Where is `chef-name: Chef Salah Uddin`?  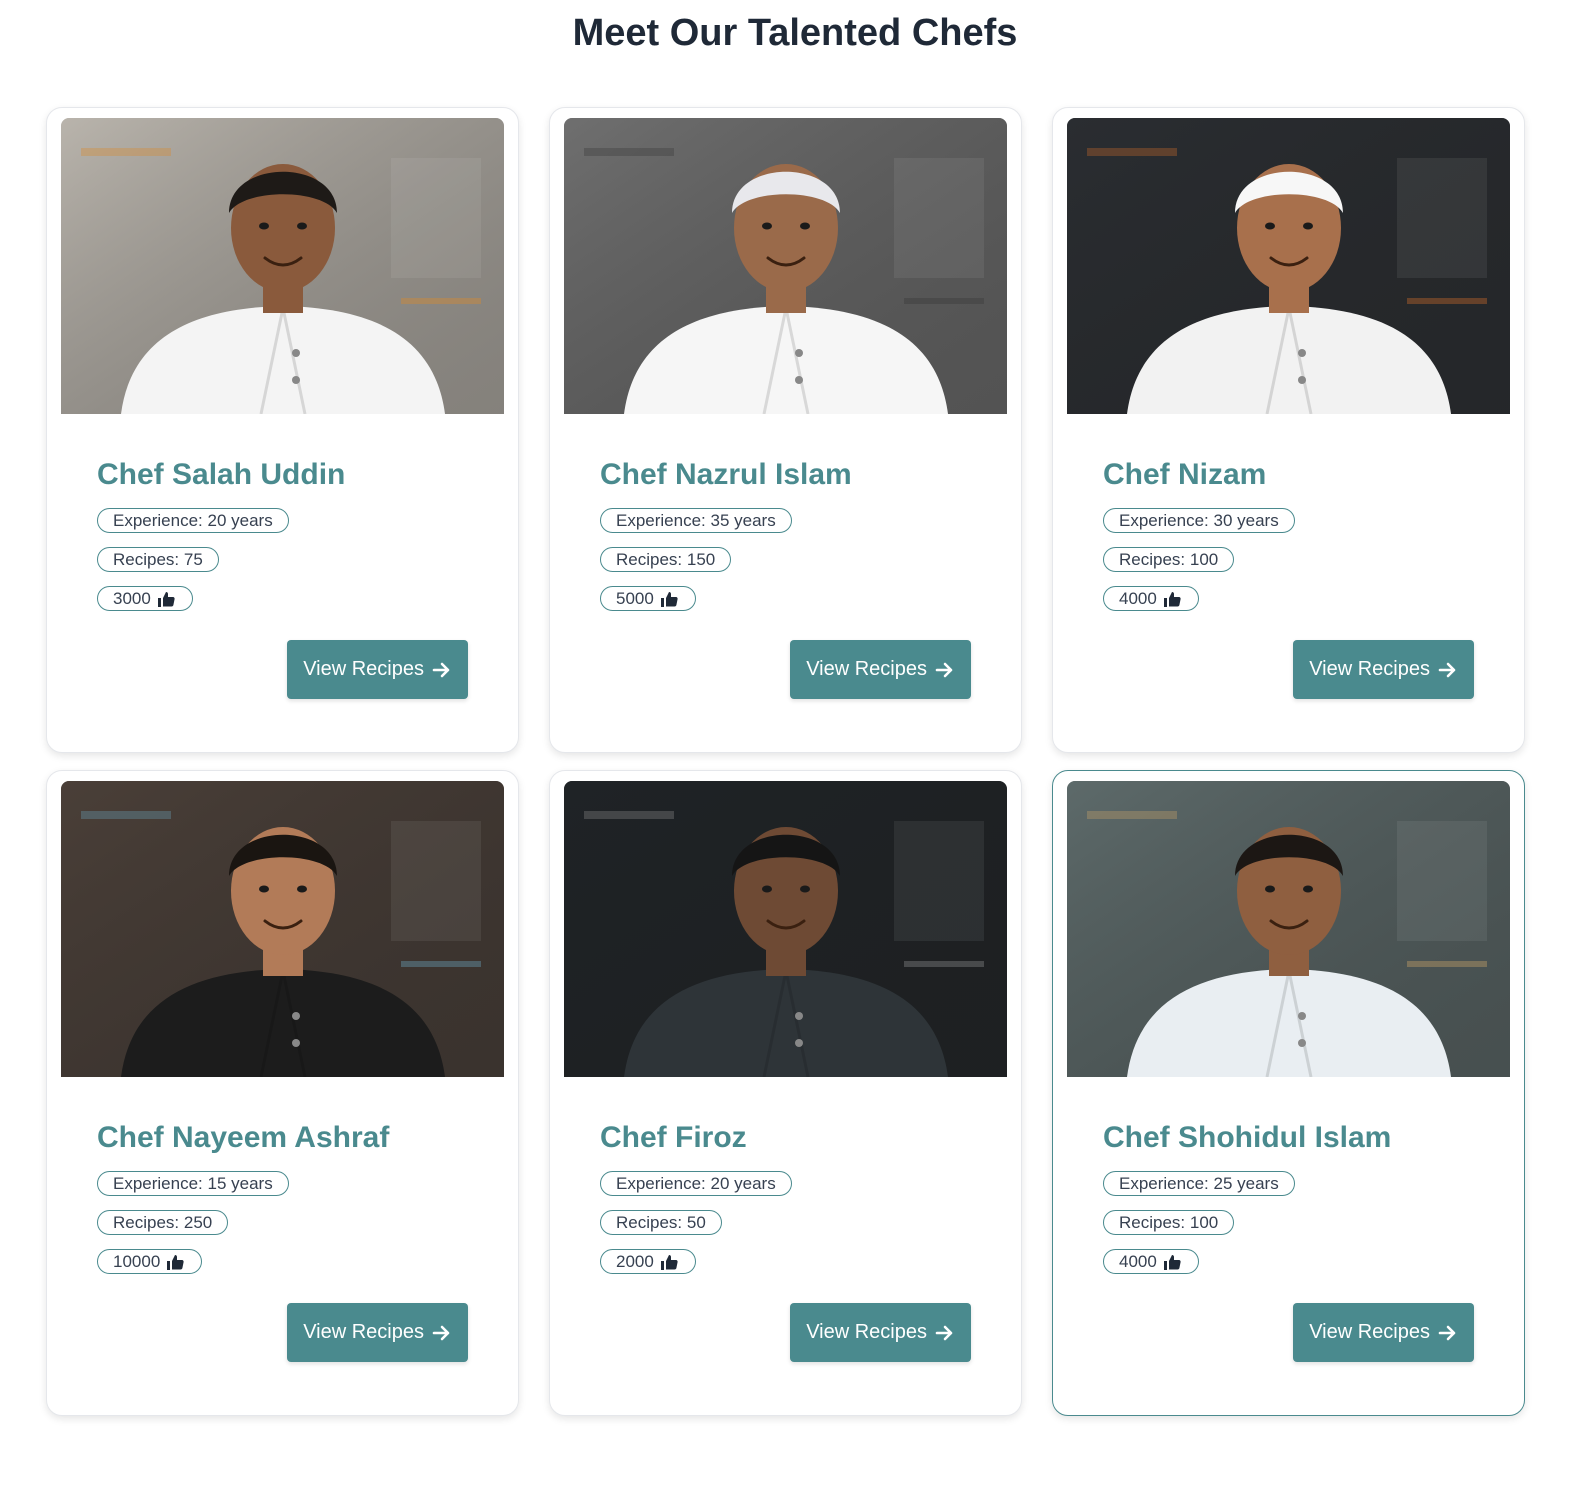
chef-name: Chef Salah Uddin is located at coordinates (221, 474).